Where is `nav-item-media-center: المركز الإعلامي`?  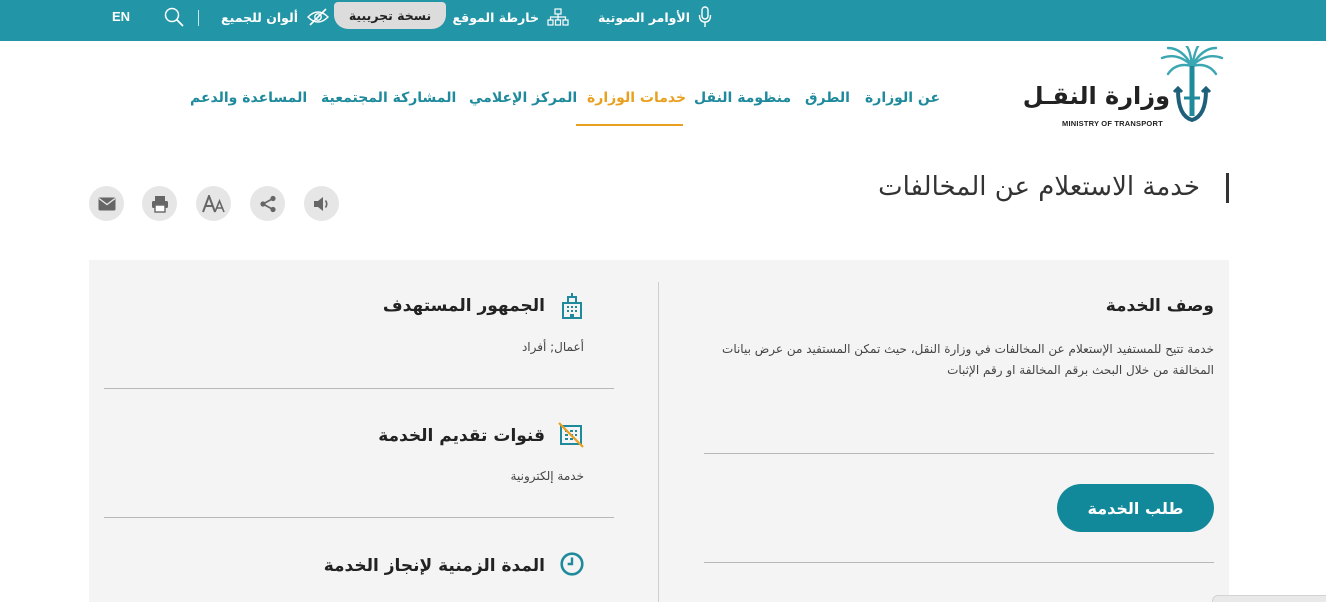
nav-item-media-center: المركز الإعلامي is located at coordinates (523, 101).